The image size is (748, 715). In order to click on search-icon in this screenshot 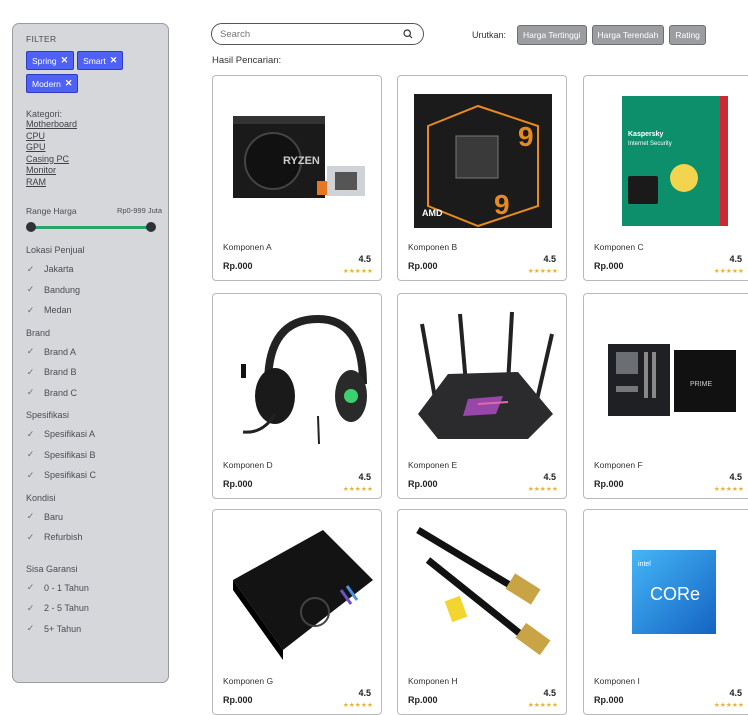, I will do `click(408, 34)`.